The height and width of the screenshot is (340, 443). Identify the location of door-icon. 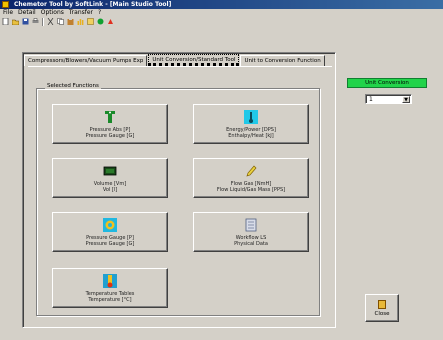
(382, 304).